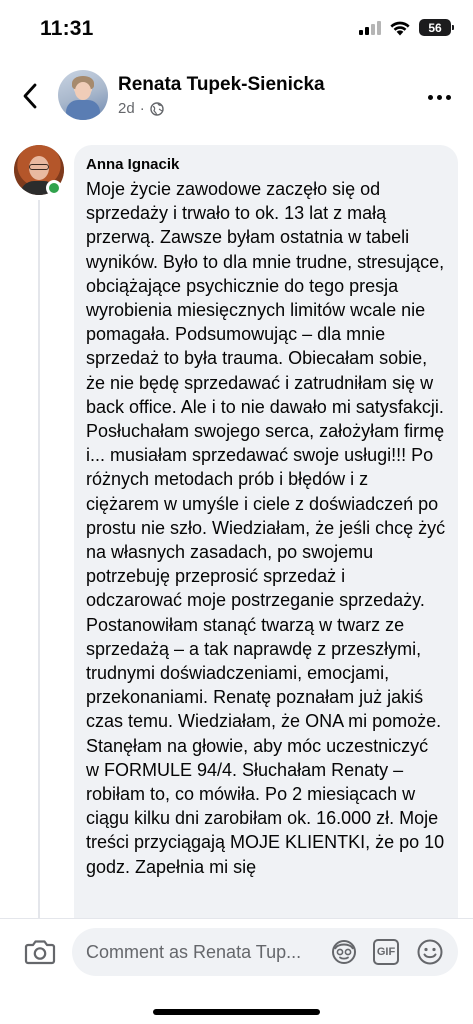 This screenshot has width=473, height=1024. What do you see at coordinates (236, 26) in the screenshot?
I see `status-bar: 11:31 56` at bounding box center [236, 26].